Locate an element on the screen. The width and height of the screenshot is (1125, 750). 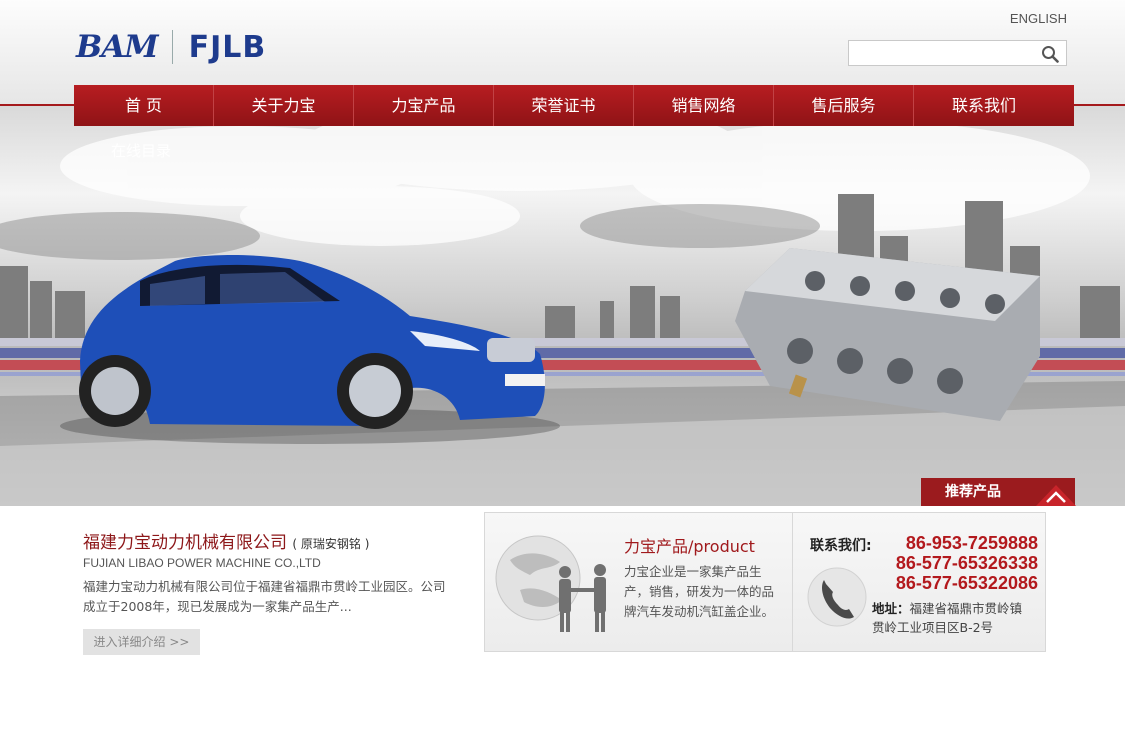
more-details-button: 进入详细介绍 >> is located at coordinates (141, 642).